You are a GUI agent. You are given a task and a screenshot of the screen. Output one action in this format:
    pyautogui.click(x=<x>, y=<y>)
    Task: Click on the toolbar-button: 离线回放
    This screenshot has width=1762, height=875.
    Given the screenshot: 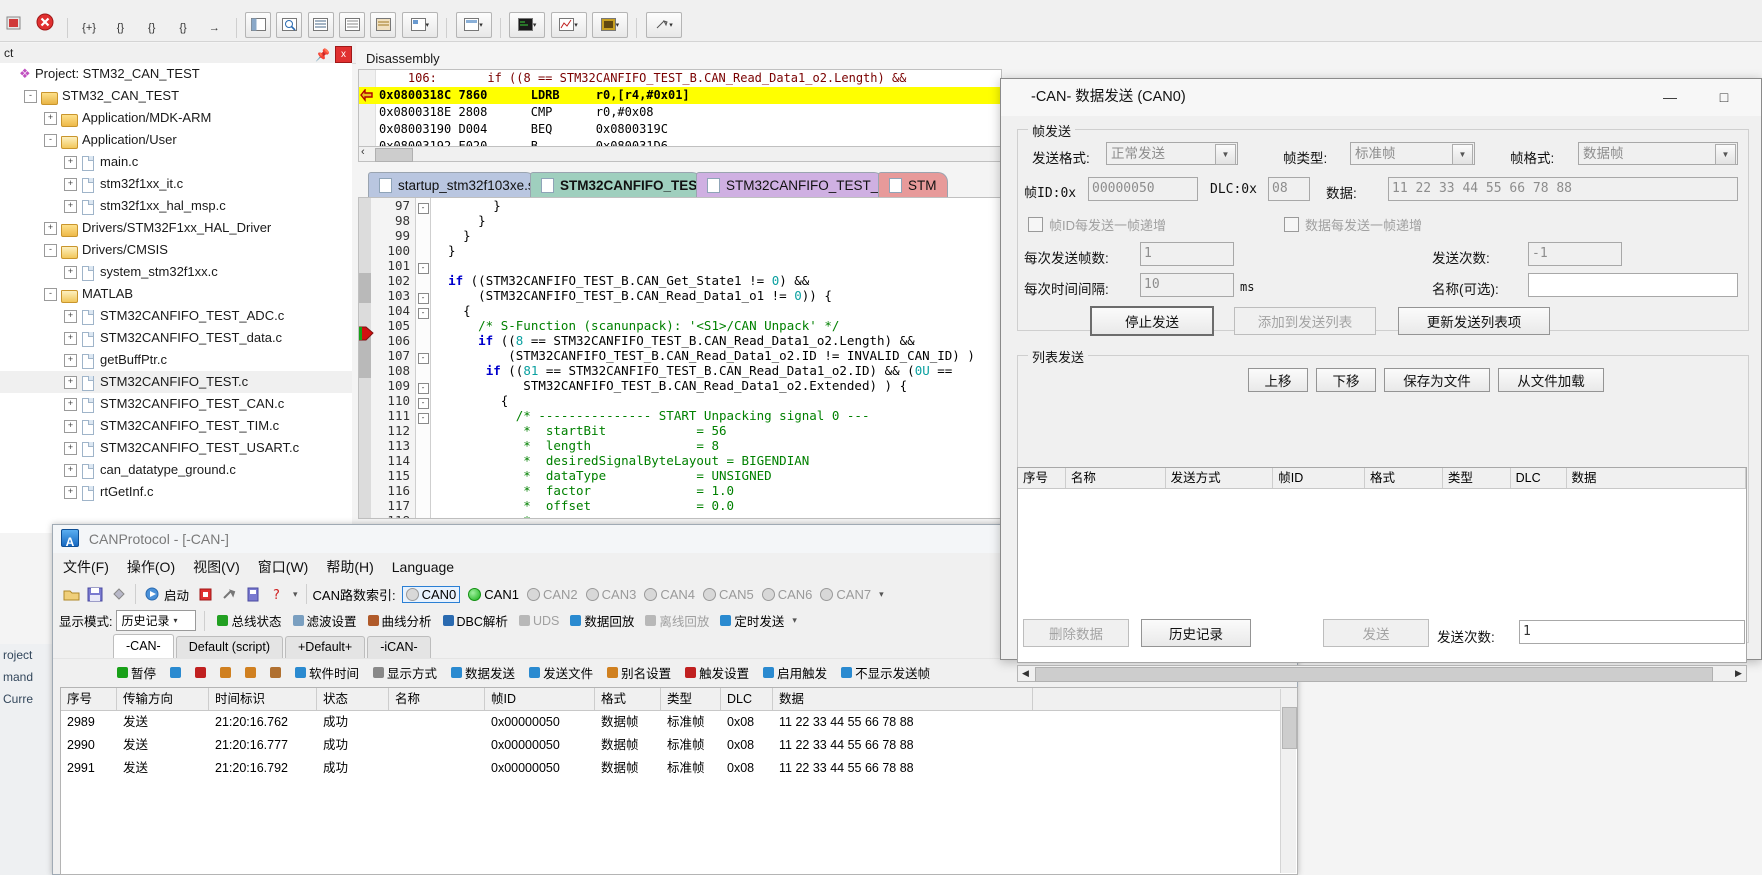 What is the action you would take?
    pyautogui.click(x=677, y=620)
    